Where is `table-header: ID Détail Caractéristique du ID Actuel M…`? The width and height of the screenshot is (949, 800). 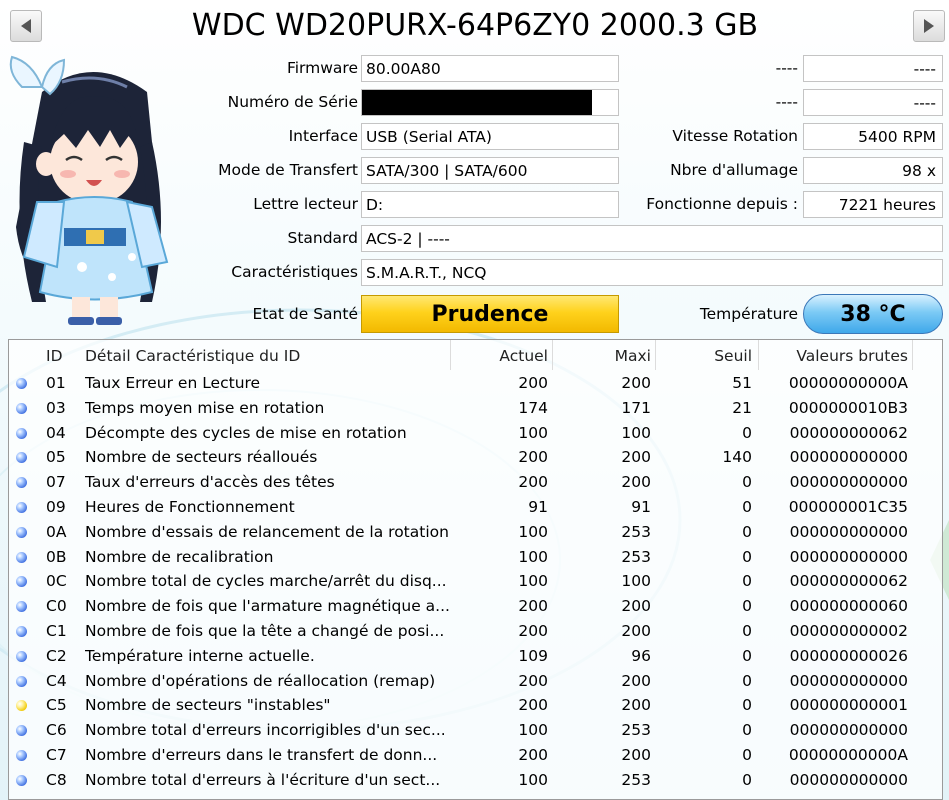 table-header: ID Détail Caractéristique du ID Actuel M… is located at coordinates (475, 356).